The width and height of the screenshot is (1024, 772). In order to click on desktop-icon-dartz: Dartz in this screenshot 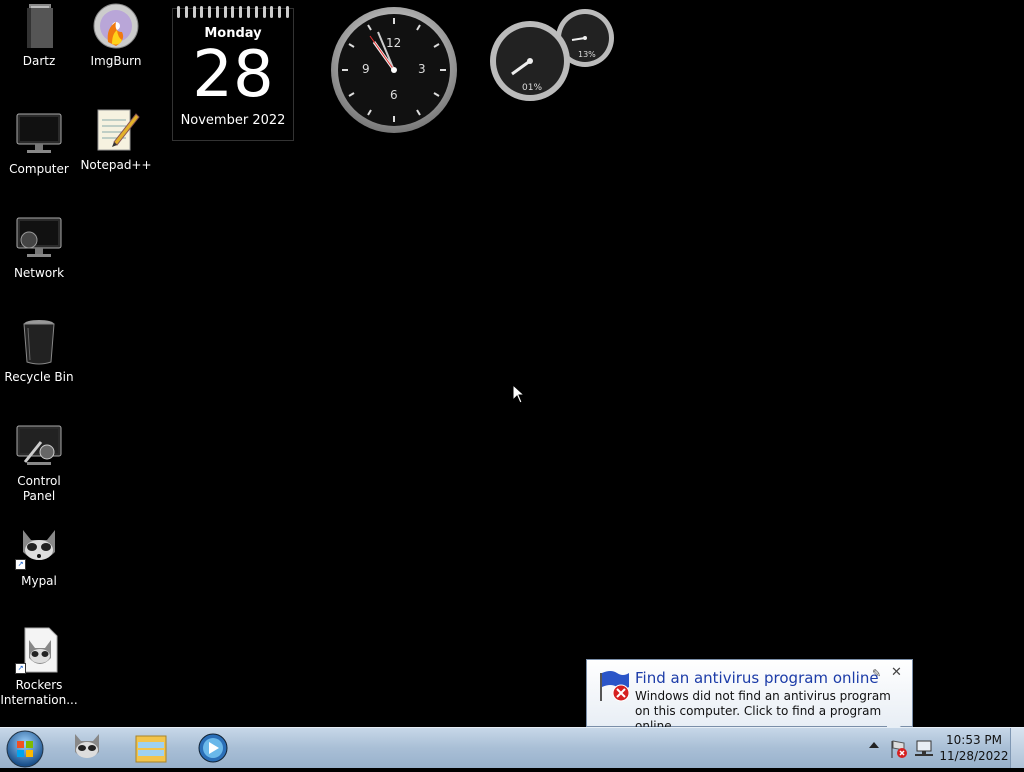, I will do `click(39, 35)`.